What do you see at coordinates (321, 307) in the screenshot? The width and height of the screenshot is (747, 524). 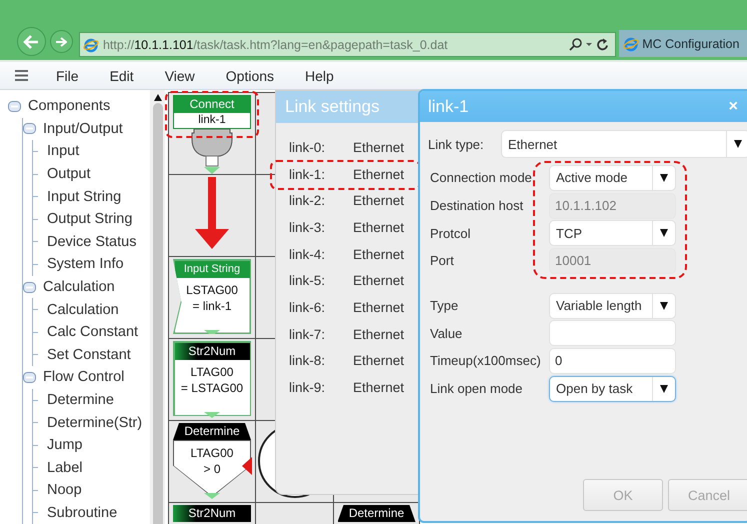 I see `link-name: link-6:` at bounding box center [321, 307].